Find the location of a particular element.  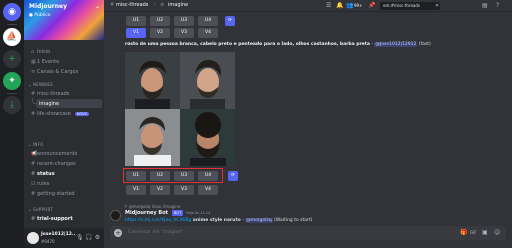

bell-icon: 🔔 is located at coordinates (339, 5).